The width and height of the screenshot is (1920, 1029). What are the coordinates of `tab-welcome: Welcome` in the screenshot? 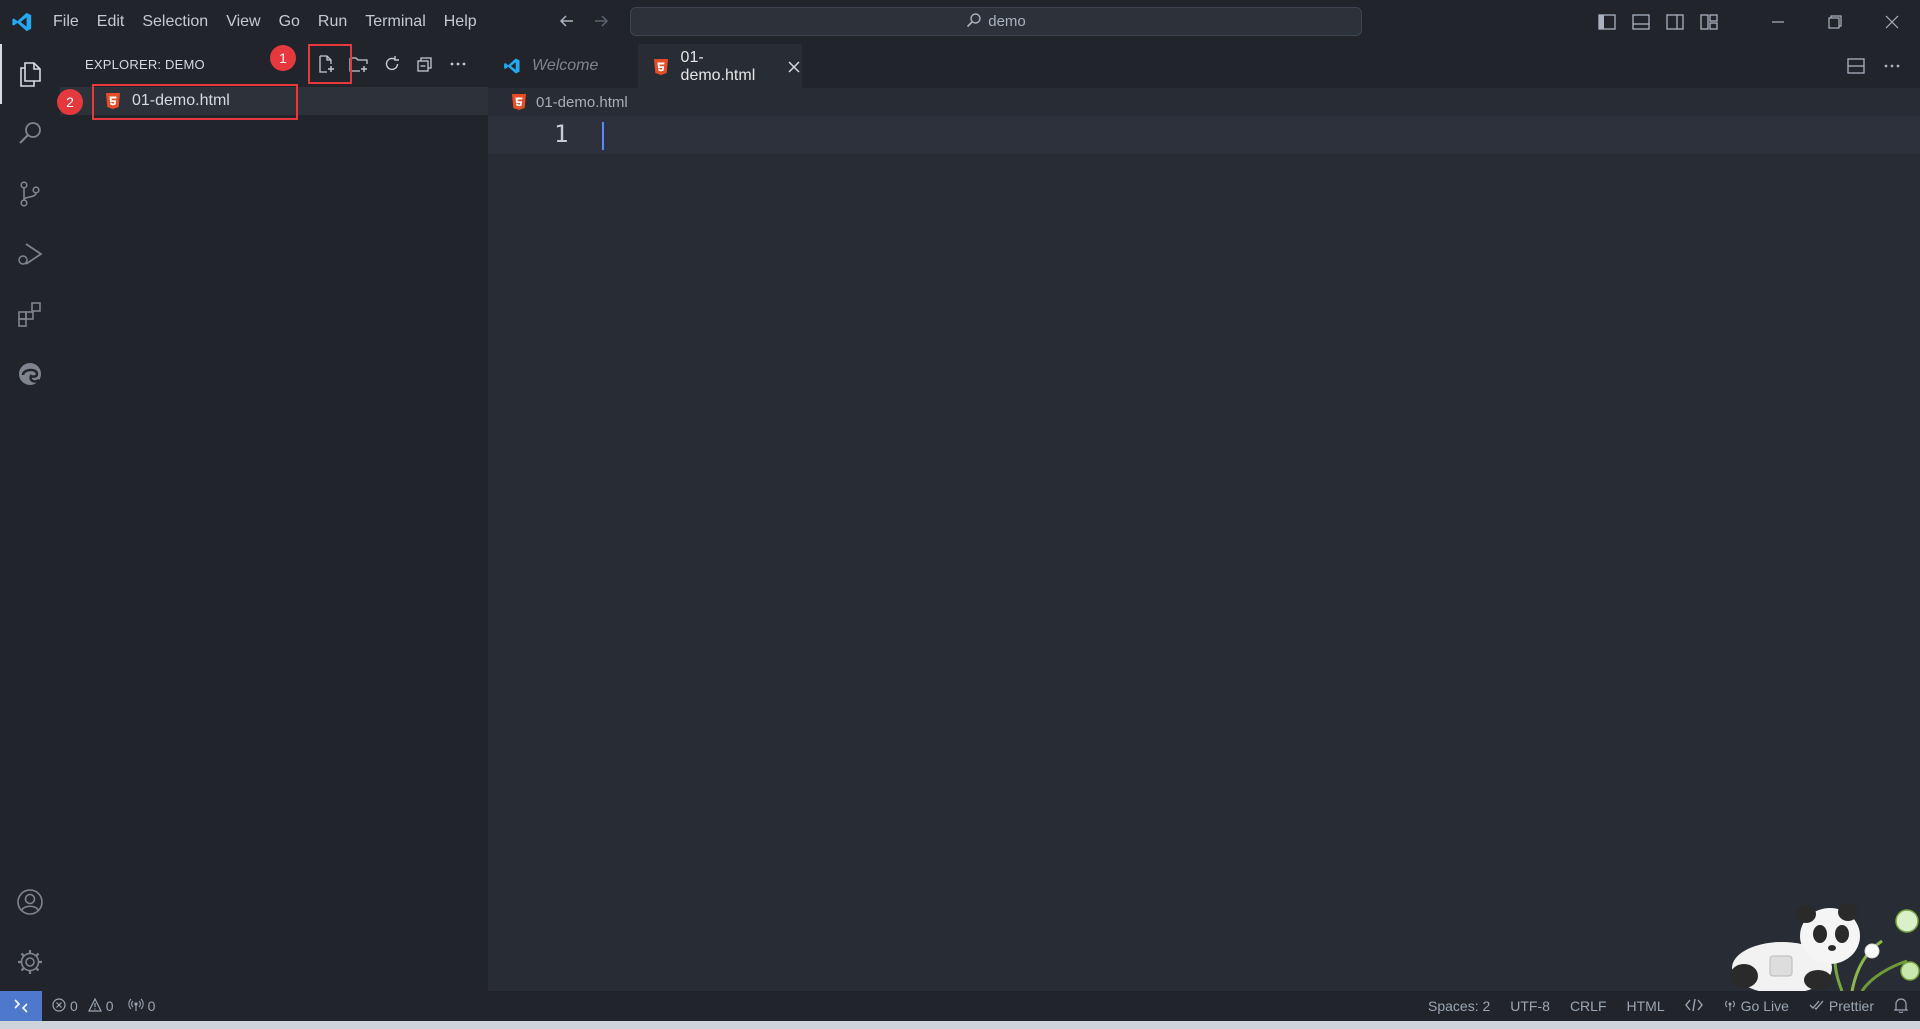 It's located at (563, 66).